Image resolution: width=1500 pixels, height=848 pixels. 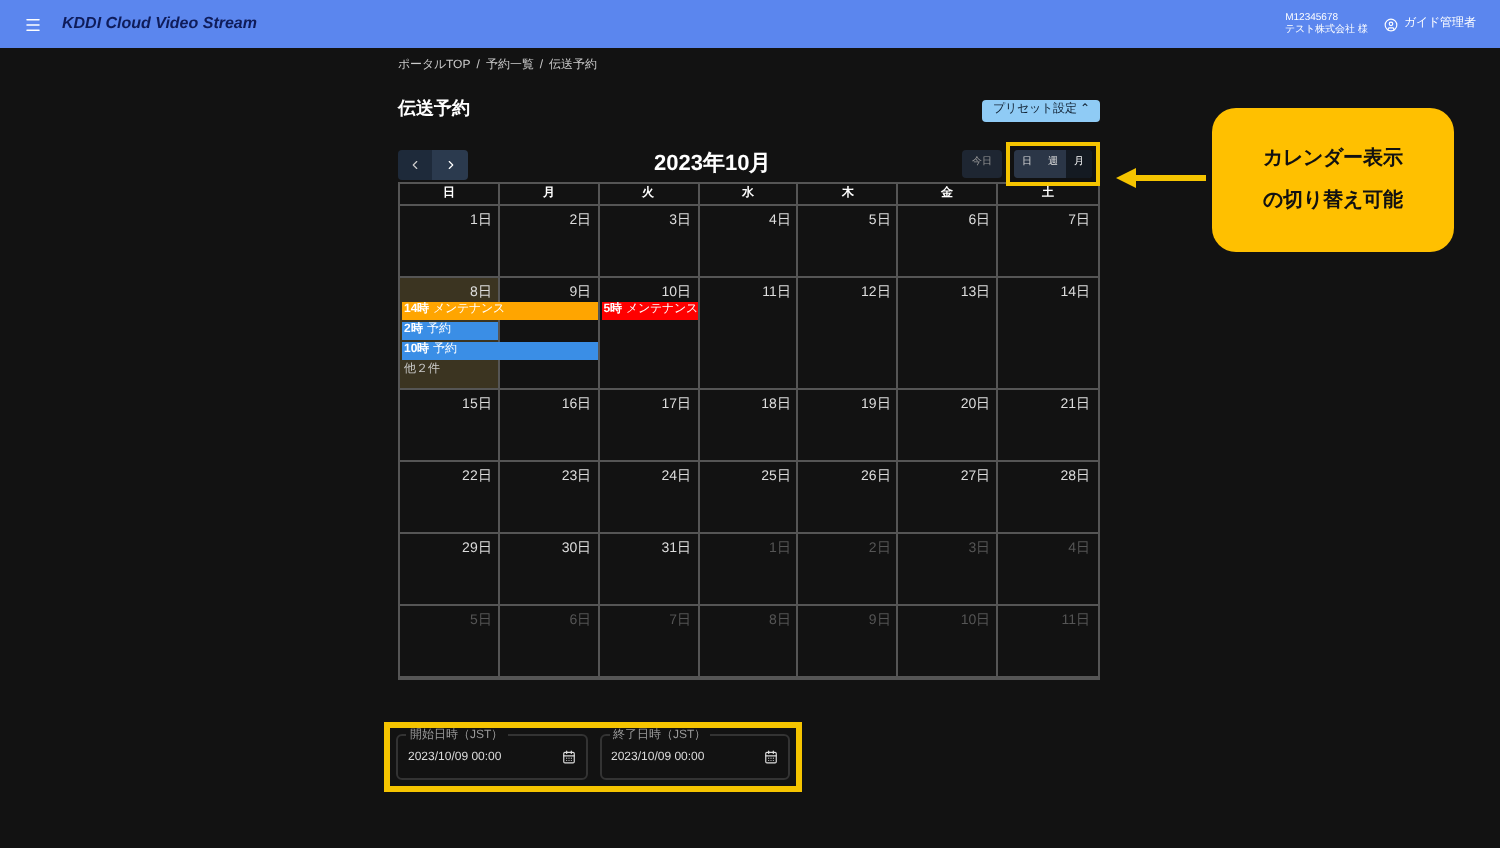 I want to click on user-icon, so click(x=1391, y=24).